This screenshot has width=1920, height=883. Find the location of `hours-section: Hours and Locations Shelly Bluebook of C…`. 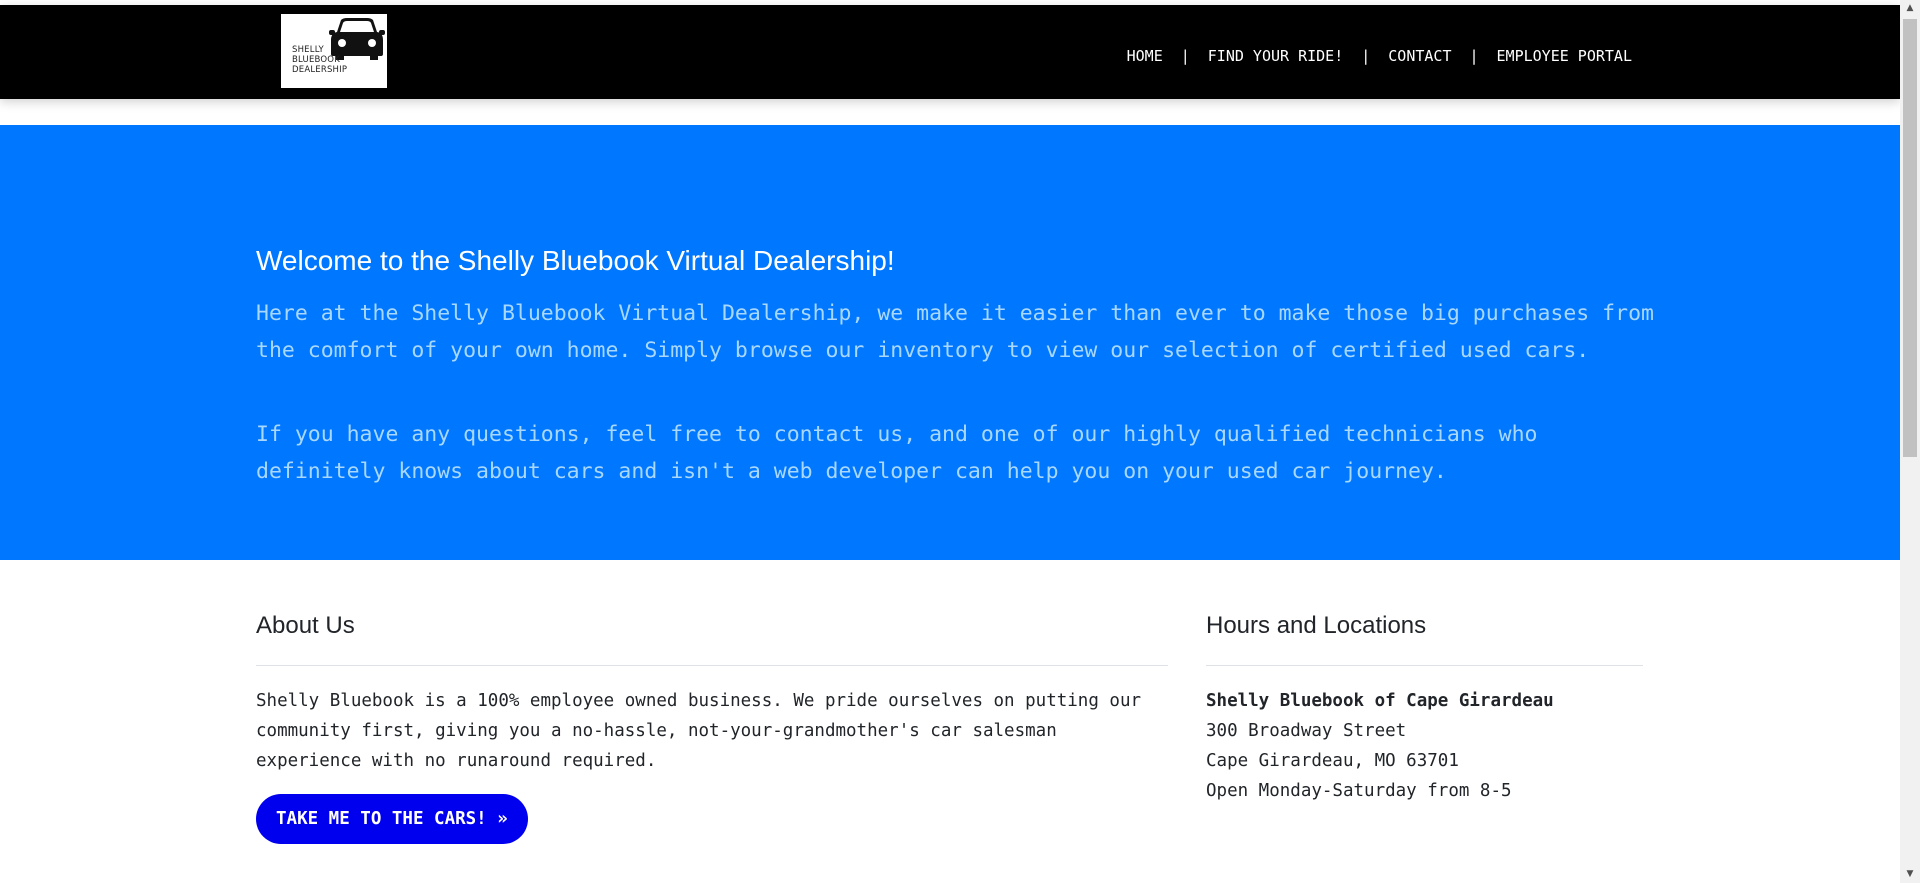

hours-section: Hours and Locations Shelly Bluebook of C… is located at coordinates (1424, 709).